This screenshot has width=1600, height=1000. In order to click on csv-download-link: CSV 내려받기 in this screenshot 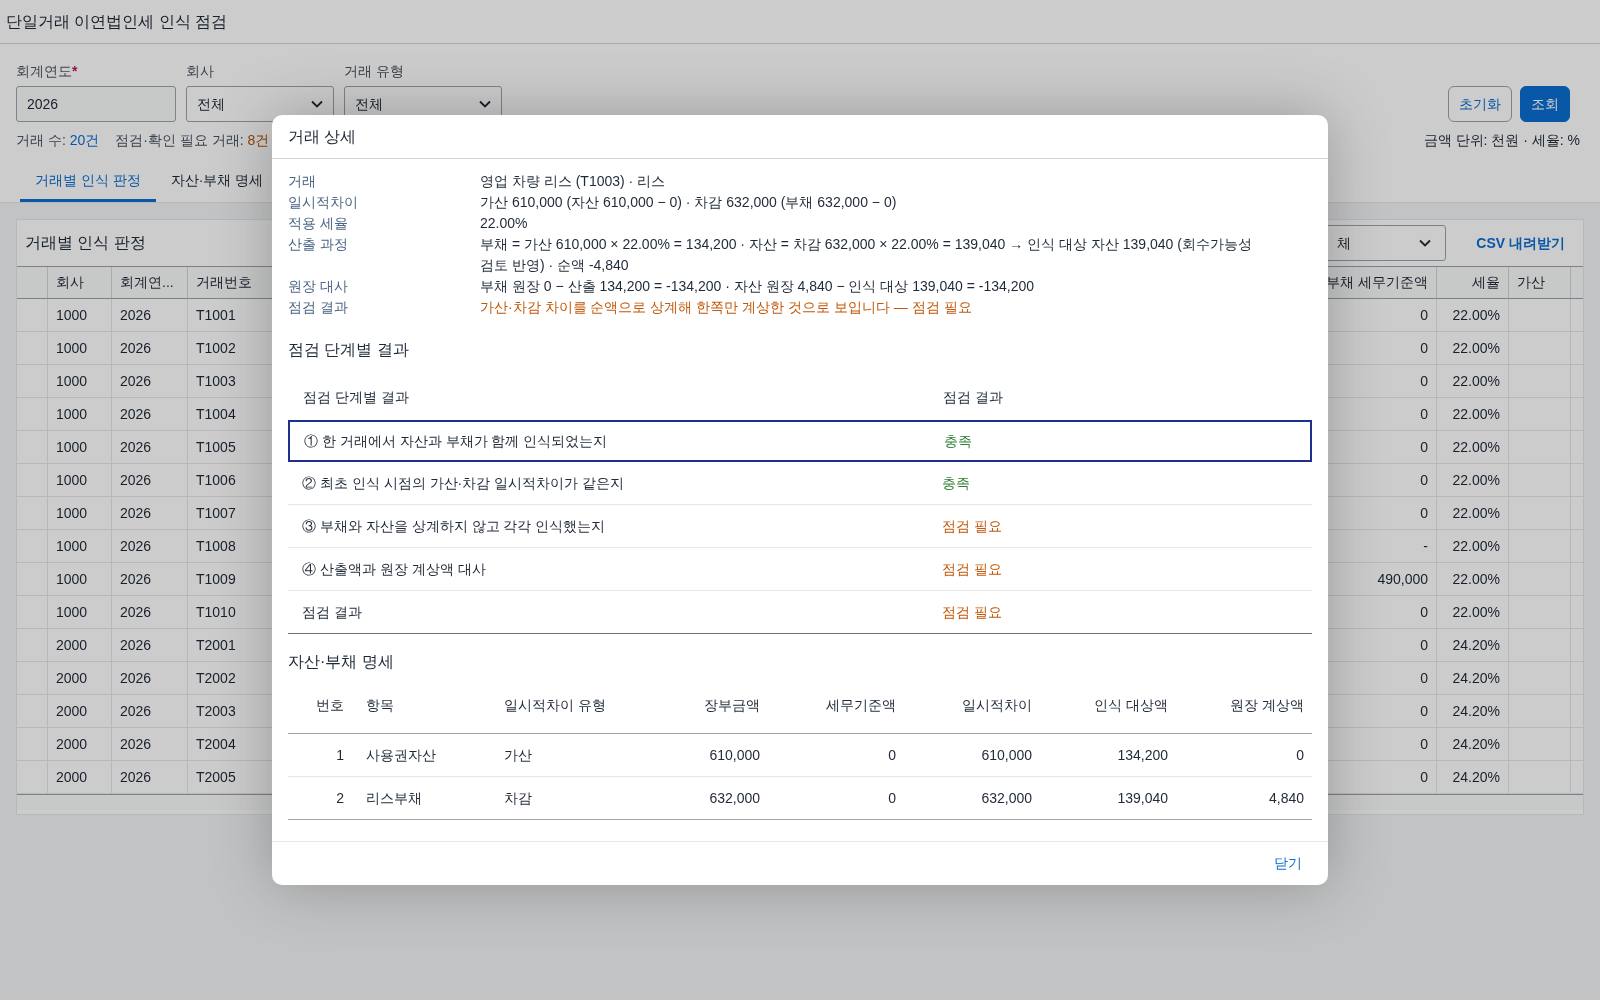, I will do `click(1520, 243)`.